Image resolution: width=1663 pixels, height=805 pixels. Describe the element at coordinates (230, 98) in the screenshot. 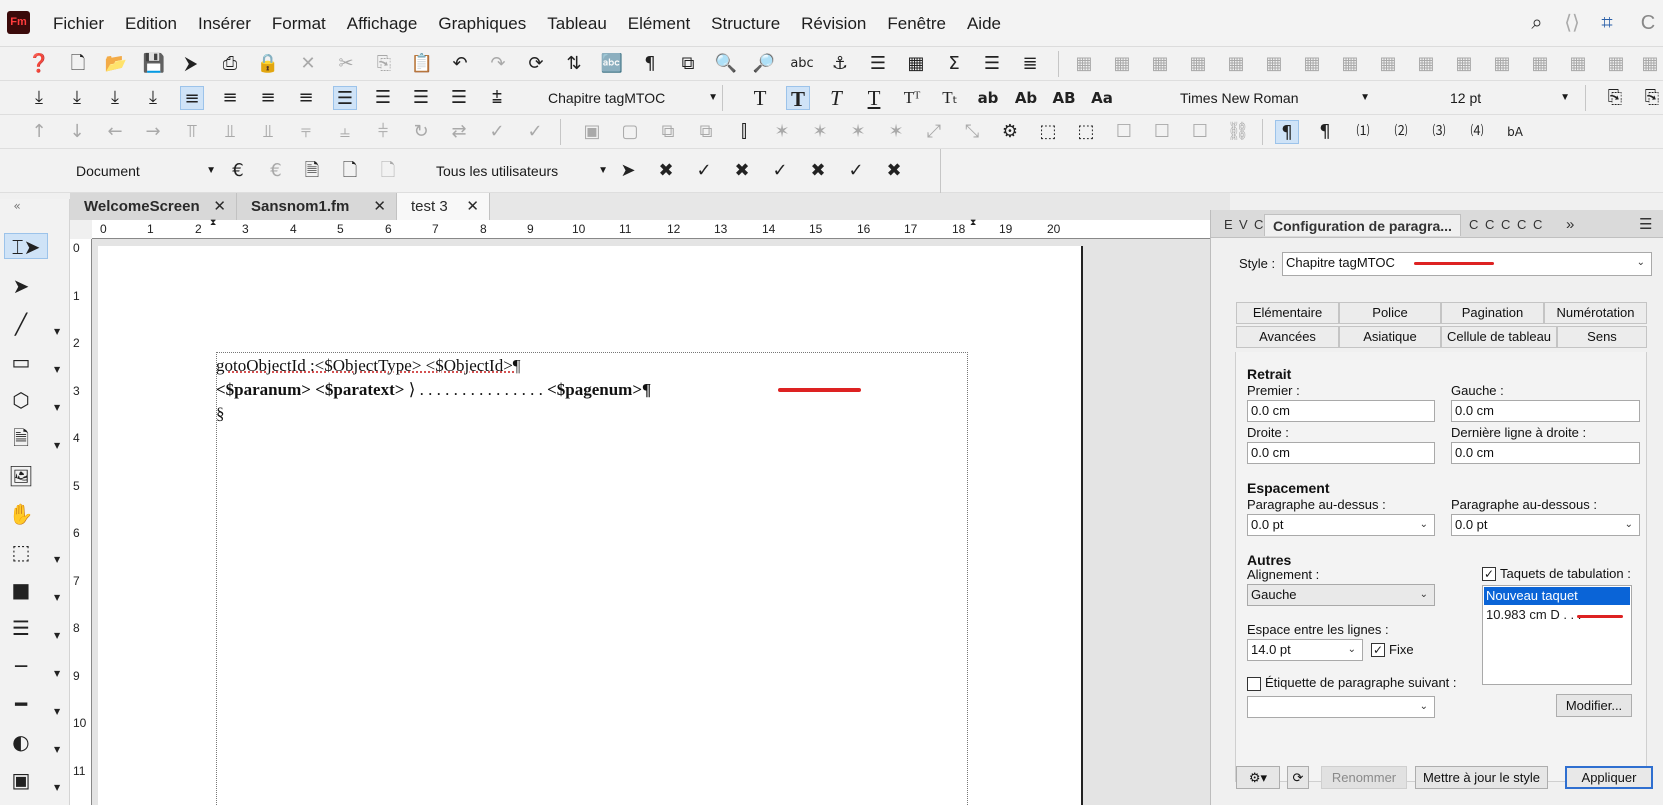

I see `align-right-icon: ≡` at that location.